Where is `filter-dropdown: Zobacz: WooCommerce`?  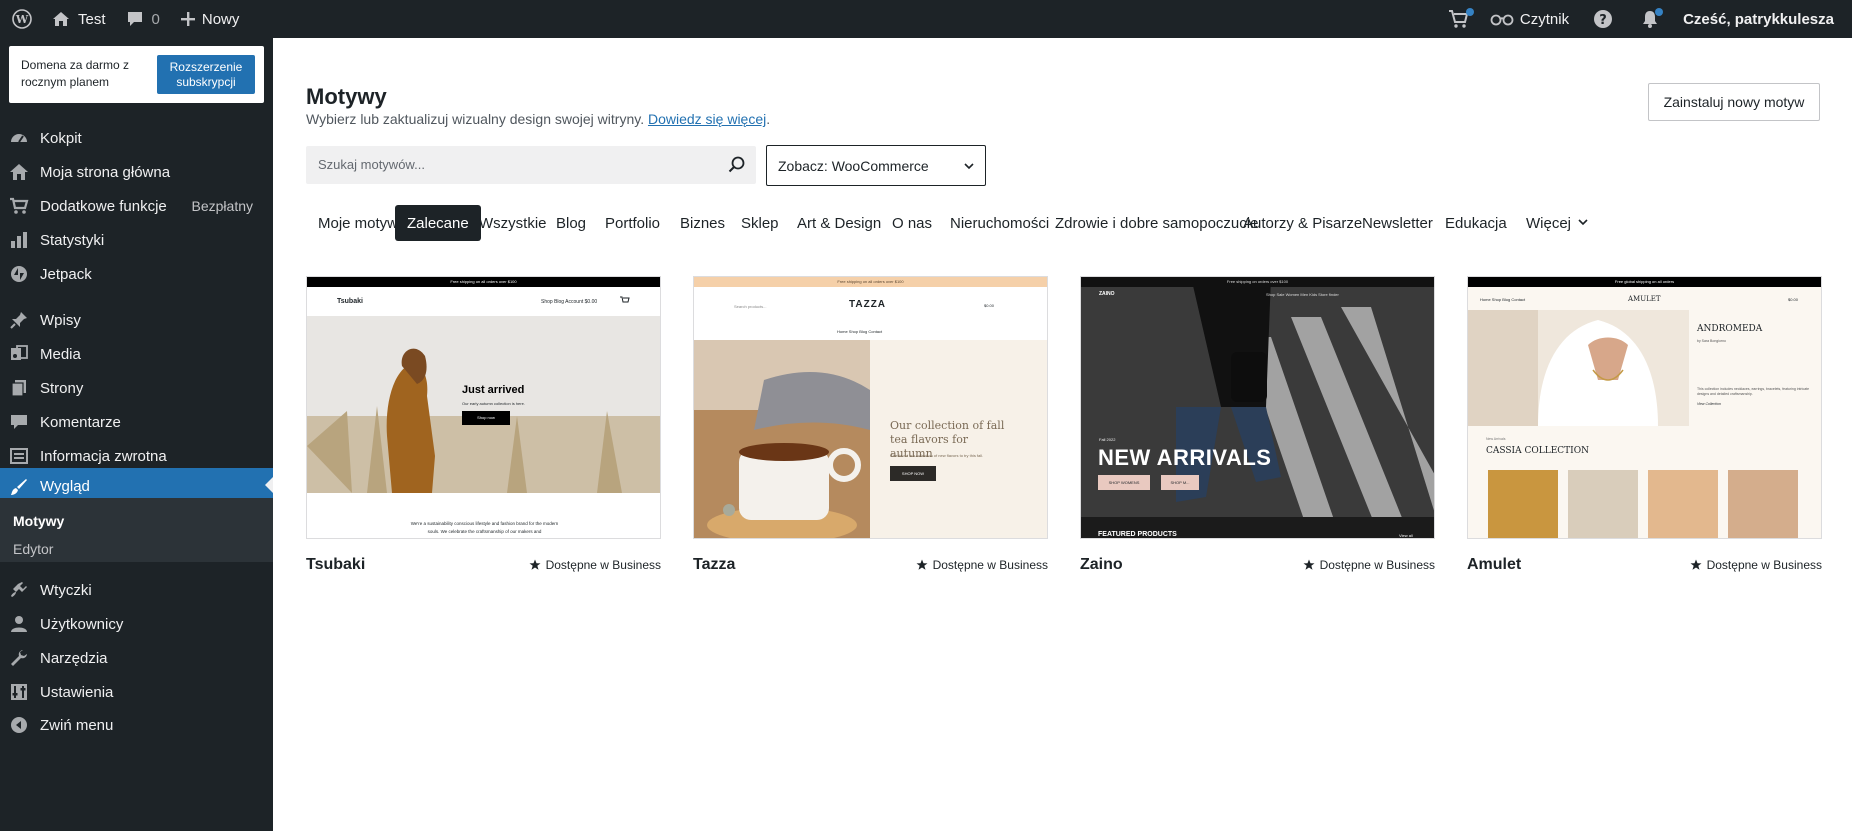
filter-dropdown: Zobacz: WooCommerce is located at coordinates (876, 165).